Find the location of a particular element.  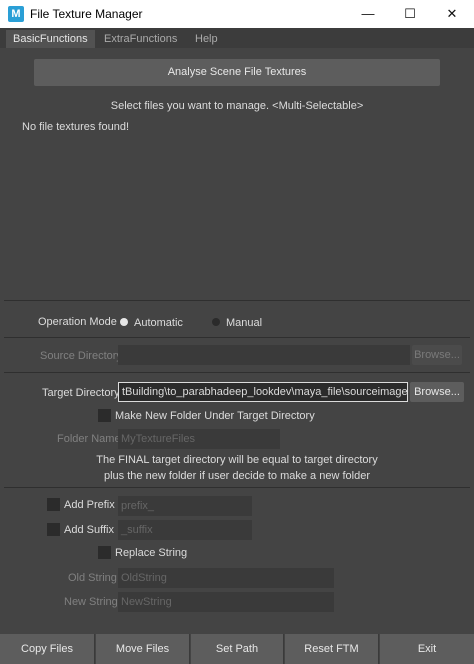

maya-logo-icon: M is located at coordinates (16, 14).